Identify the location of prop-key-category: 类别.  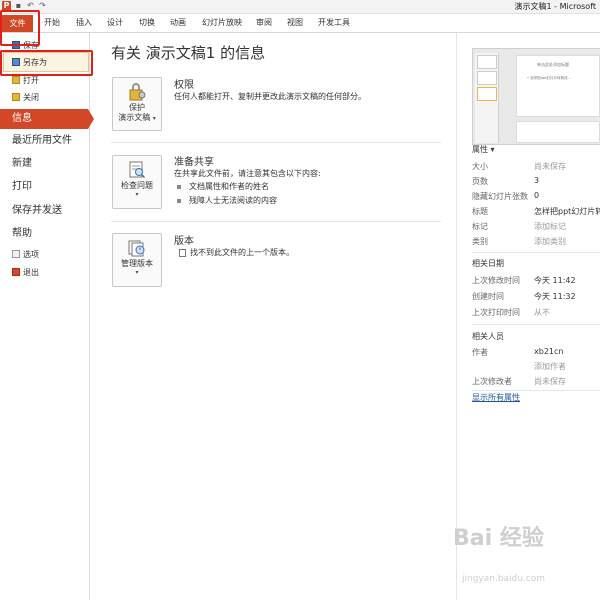
(480, 241).